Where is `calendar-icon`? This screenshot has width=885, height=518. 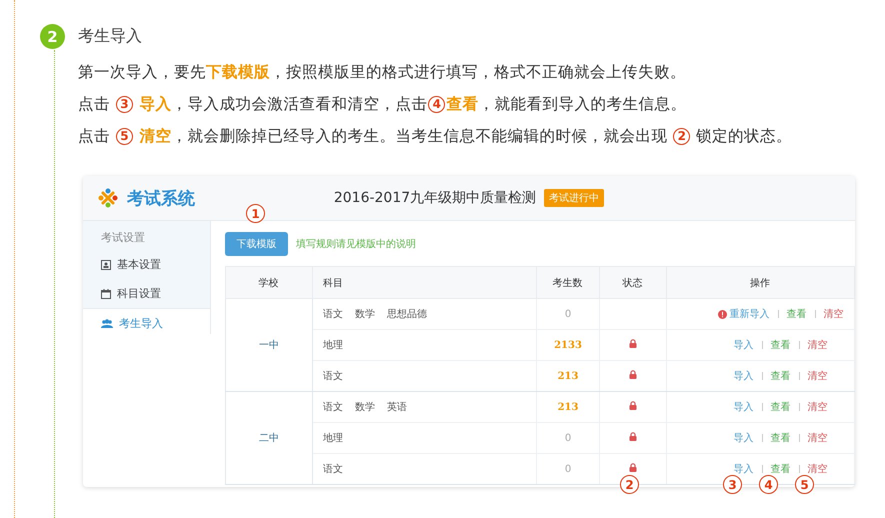
calendar-icon is located at coordinates (106, 293).